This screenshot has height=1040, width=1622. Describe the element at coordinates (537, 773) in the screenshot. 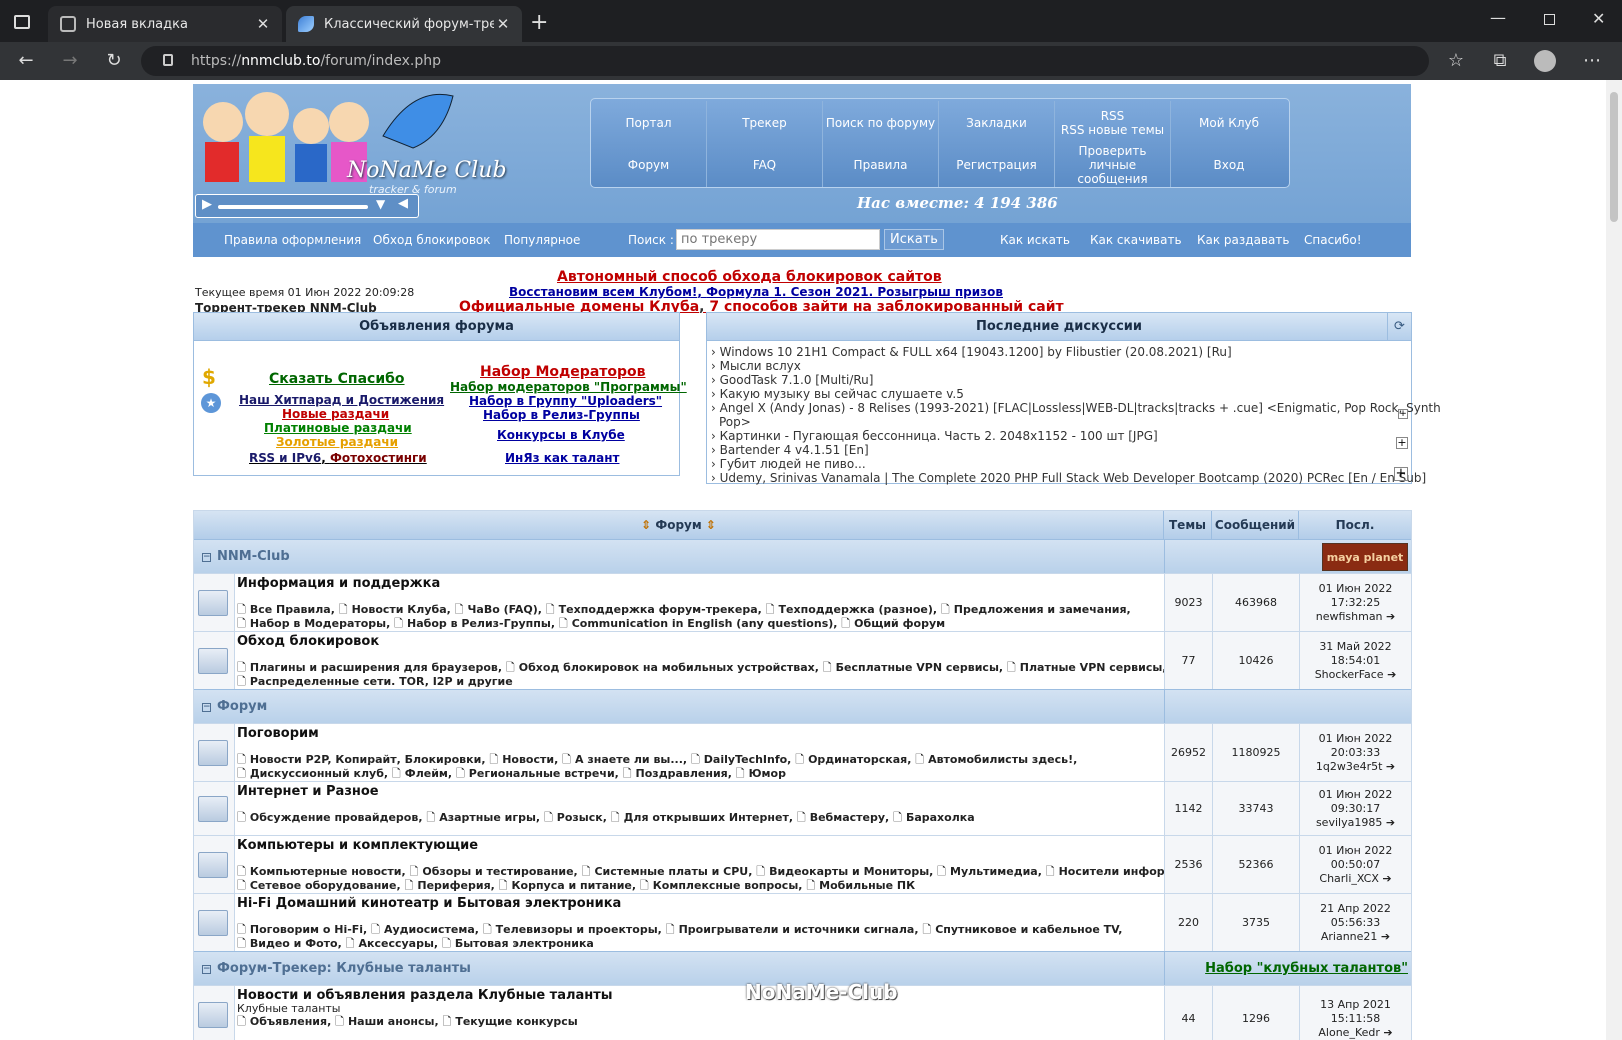

I see `subforum-link: Региональные встречи,` at that location.